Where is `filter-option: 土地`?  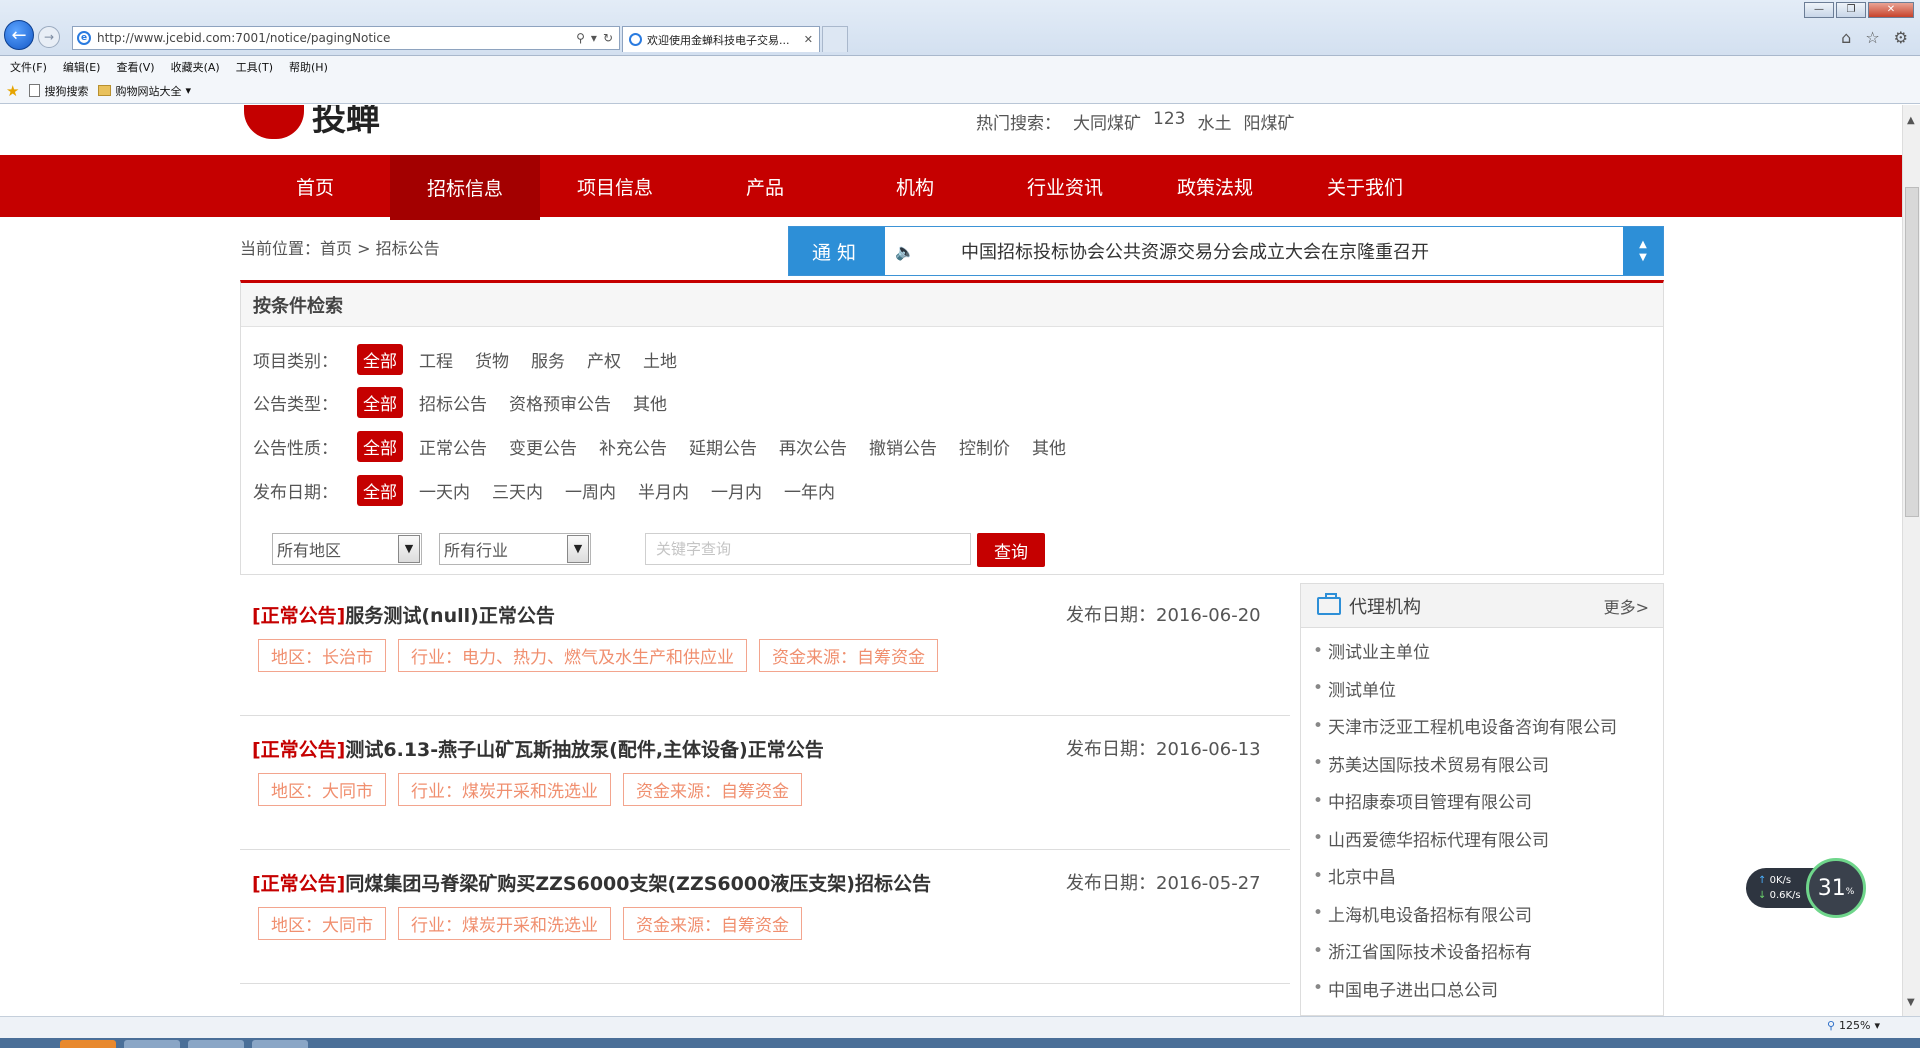 filter-option: 土地 is located at coordinates (660, 359).